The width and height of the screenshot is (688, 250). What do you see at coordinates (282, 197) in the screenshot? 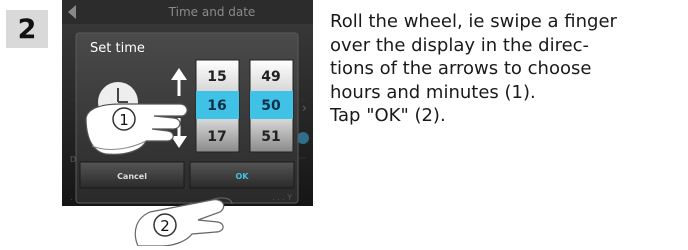
I see `background-footer-text-right-icon: . . . Y` at bounding box center [282, 197].